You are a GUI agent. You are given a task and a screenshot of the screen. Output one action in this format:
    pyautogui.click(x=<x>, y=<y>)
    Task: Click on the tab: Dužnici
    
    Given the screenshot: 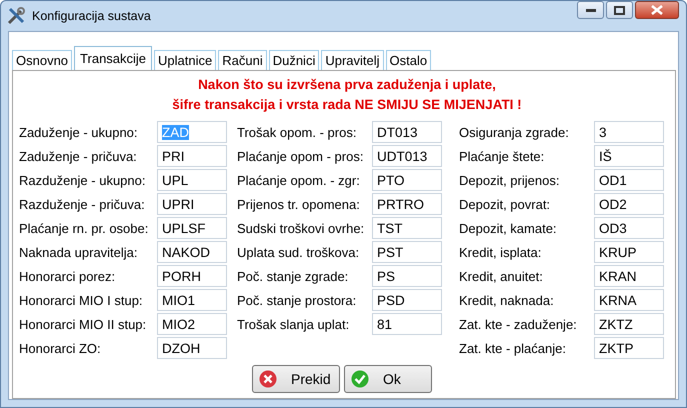 What is the action you would take?
    pyautogui.click(x=294, y=60)
    